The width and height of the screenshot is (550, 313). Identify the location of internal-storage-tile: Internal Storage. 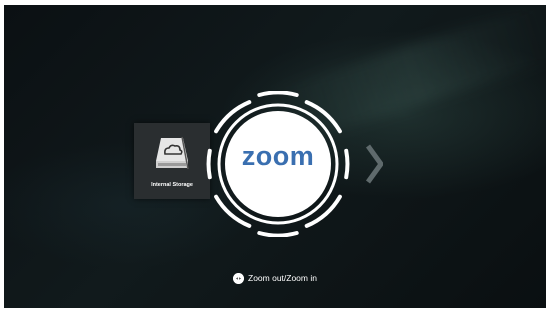
(172, 161).